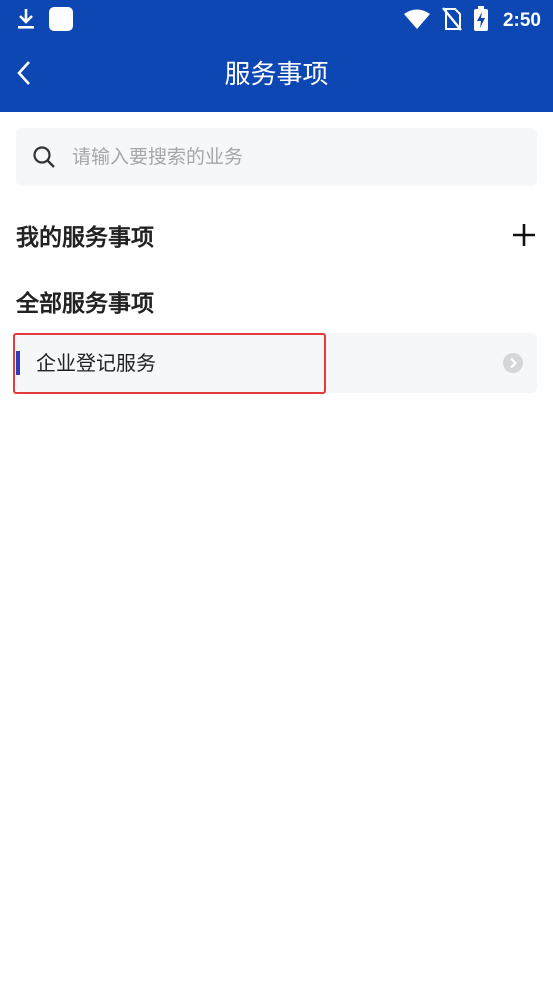 The height and width of the screenshot is (983, 553). I want to click on download-icon, so click(26, 21).